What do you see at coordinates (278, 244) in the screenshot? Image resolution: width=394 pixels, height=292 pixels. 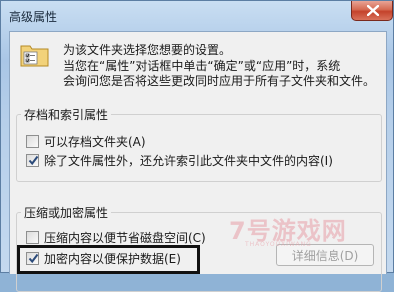 I see `watermark-subtext: THAOYOUXIWANG` at bounding box center [278, 244].